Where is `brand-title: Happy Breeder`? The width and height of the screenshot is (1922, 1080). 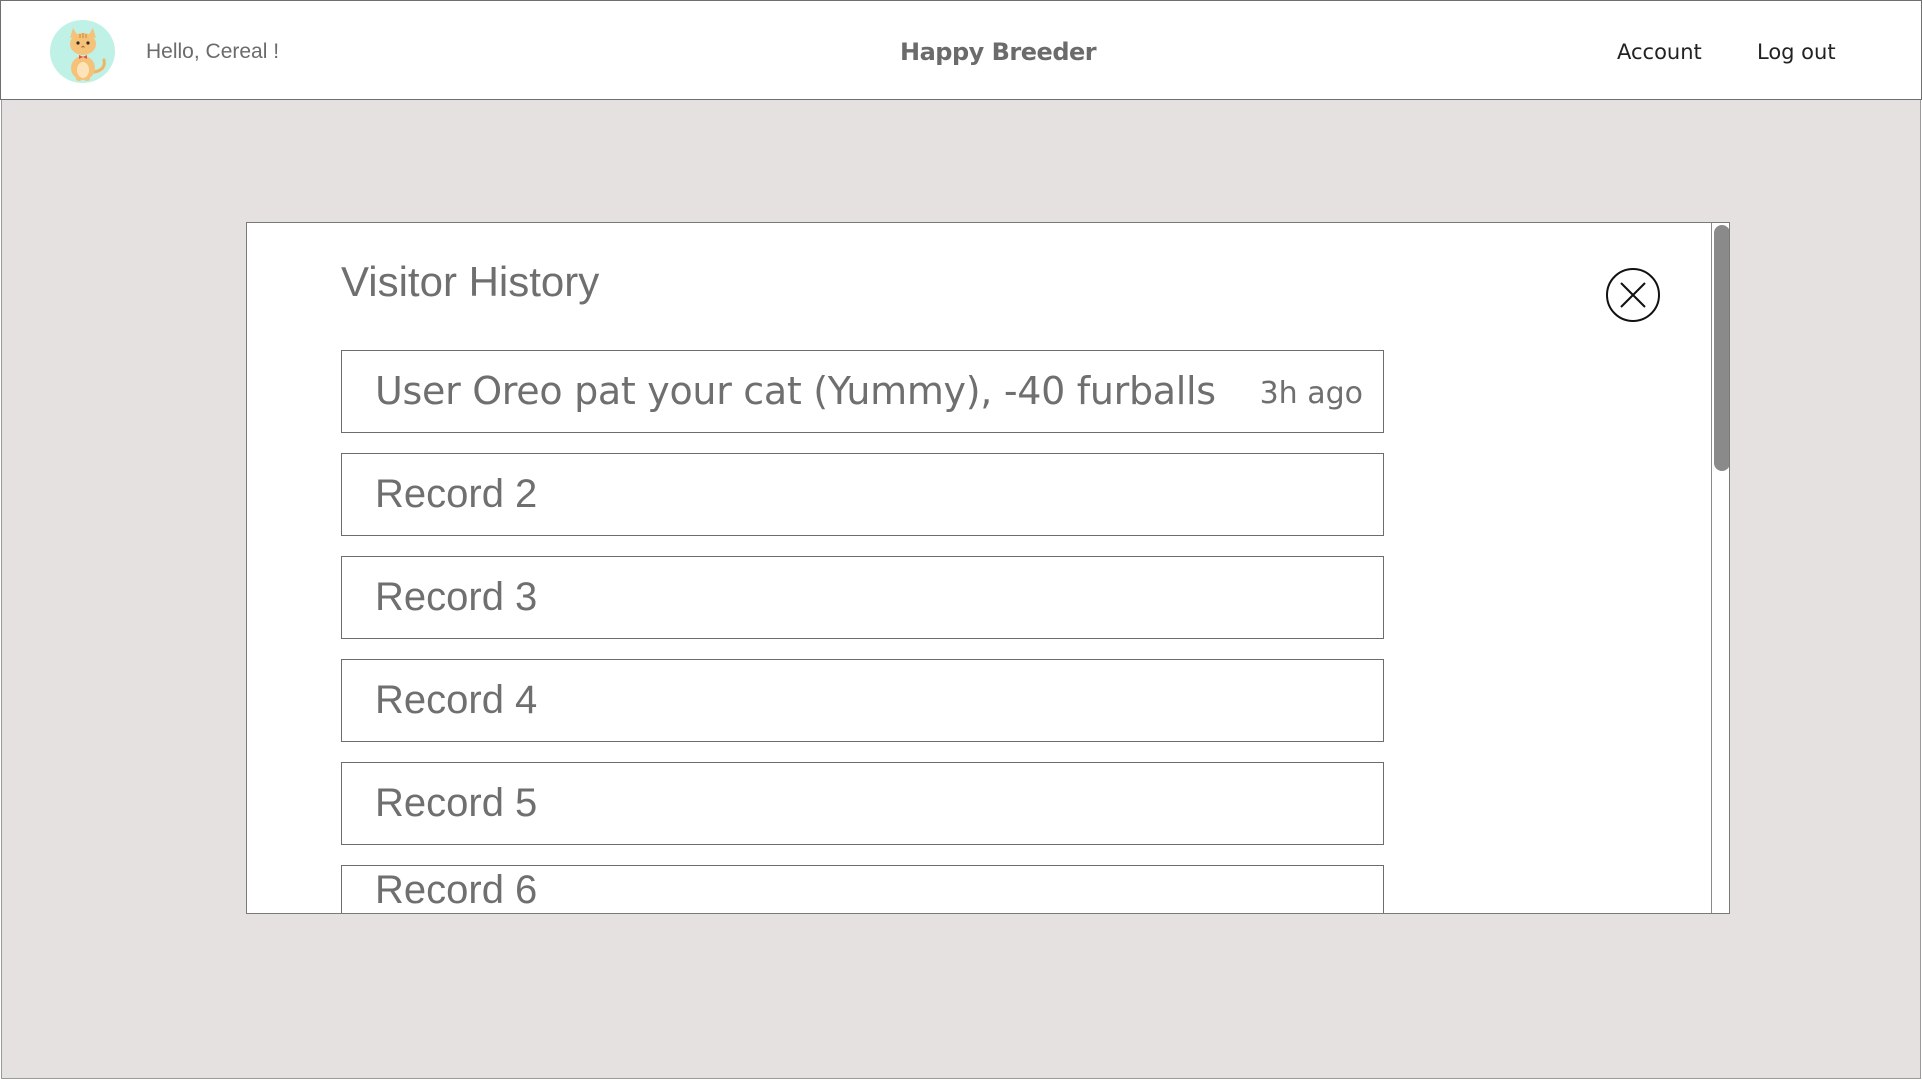 brand-title: Happy Breeder is located at coordinates (998, 52).